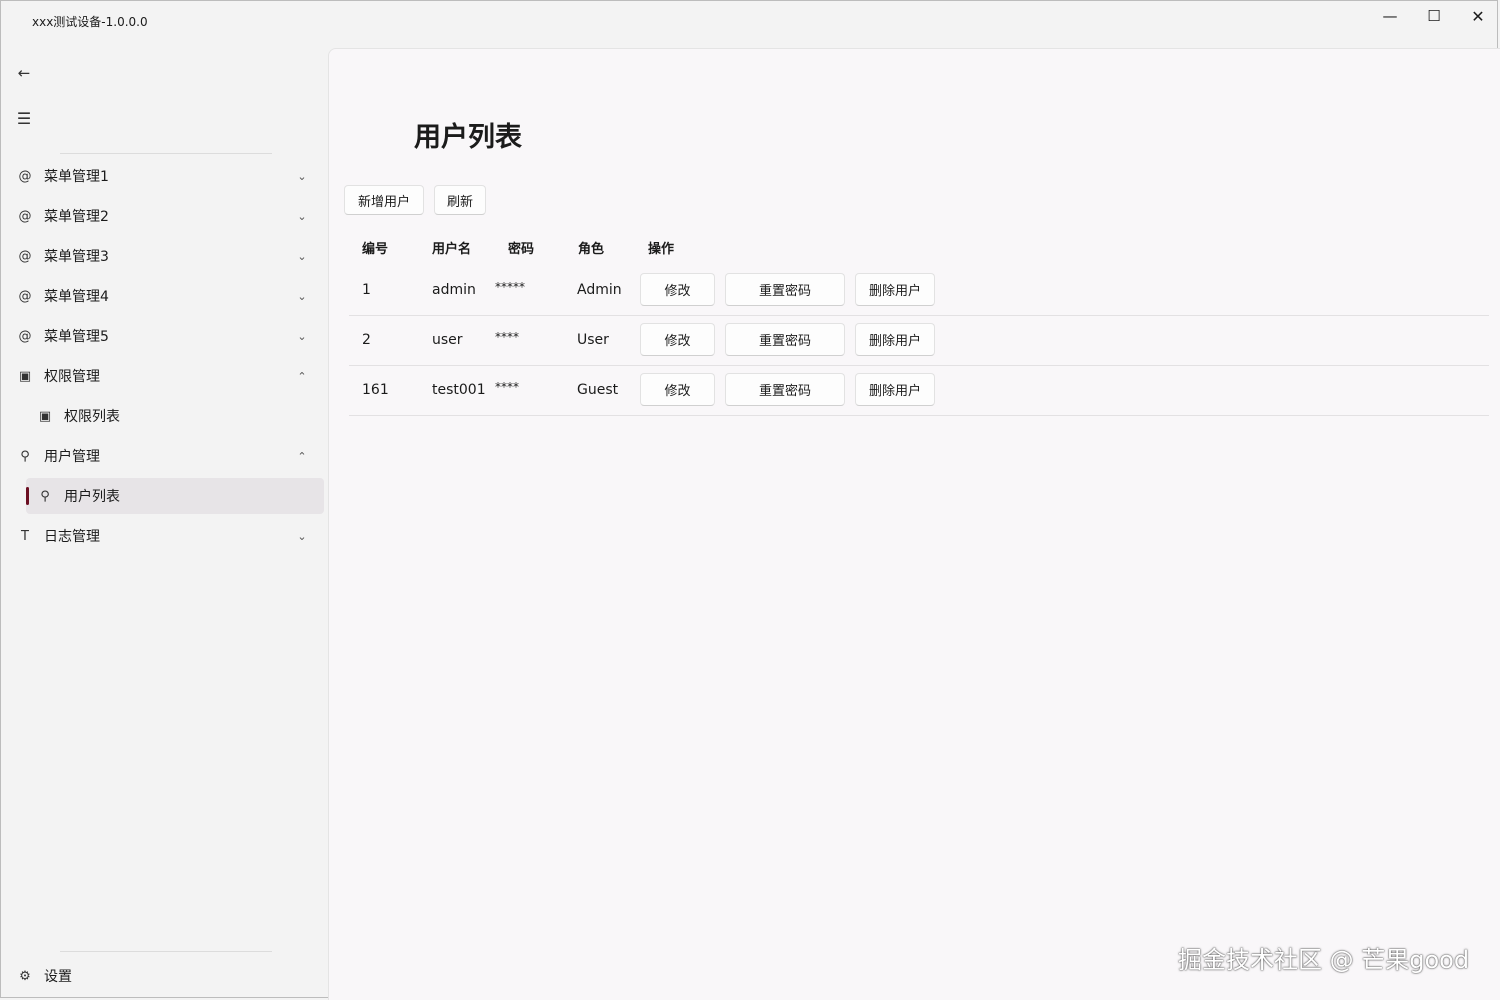 The height and width of the screenshot is (1000, 1500). I want to click on sidebar-item-menu4: @ 菜单管理4 ⌄, so click(165, 296).